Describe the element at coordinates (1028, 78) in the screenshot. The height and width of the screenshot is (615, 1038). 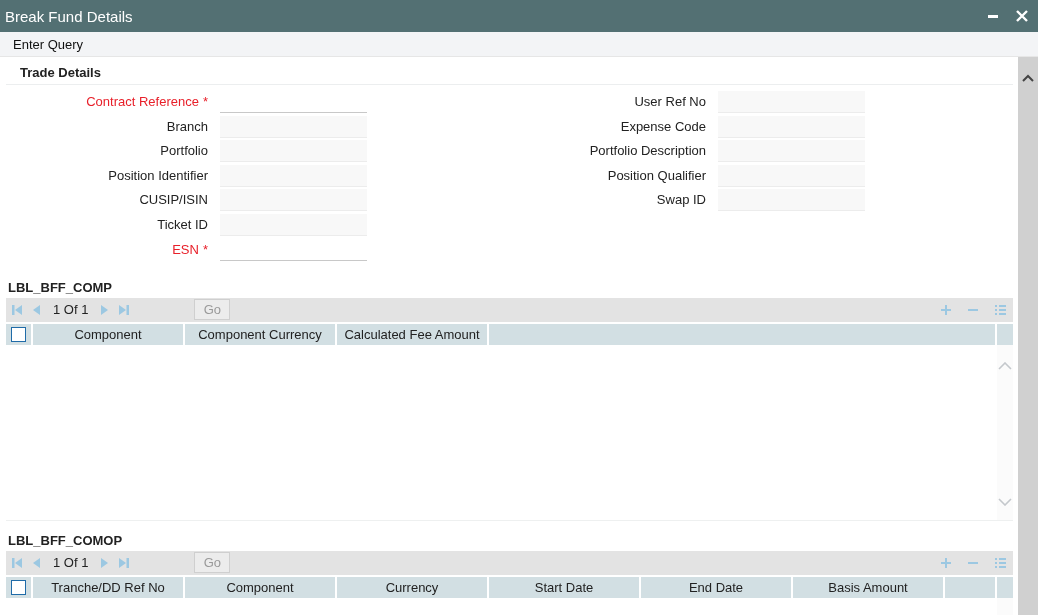
I see `scroll-up-icon` at that location.